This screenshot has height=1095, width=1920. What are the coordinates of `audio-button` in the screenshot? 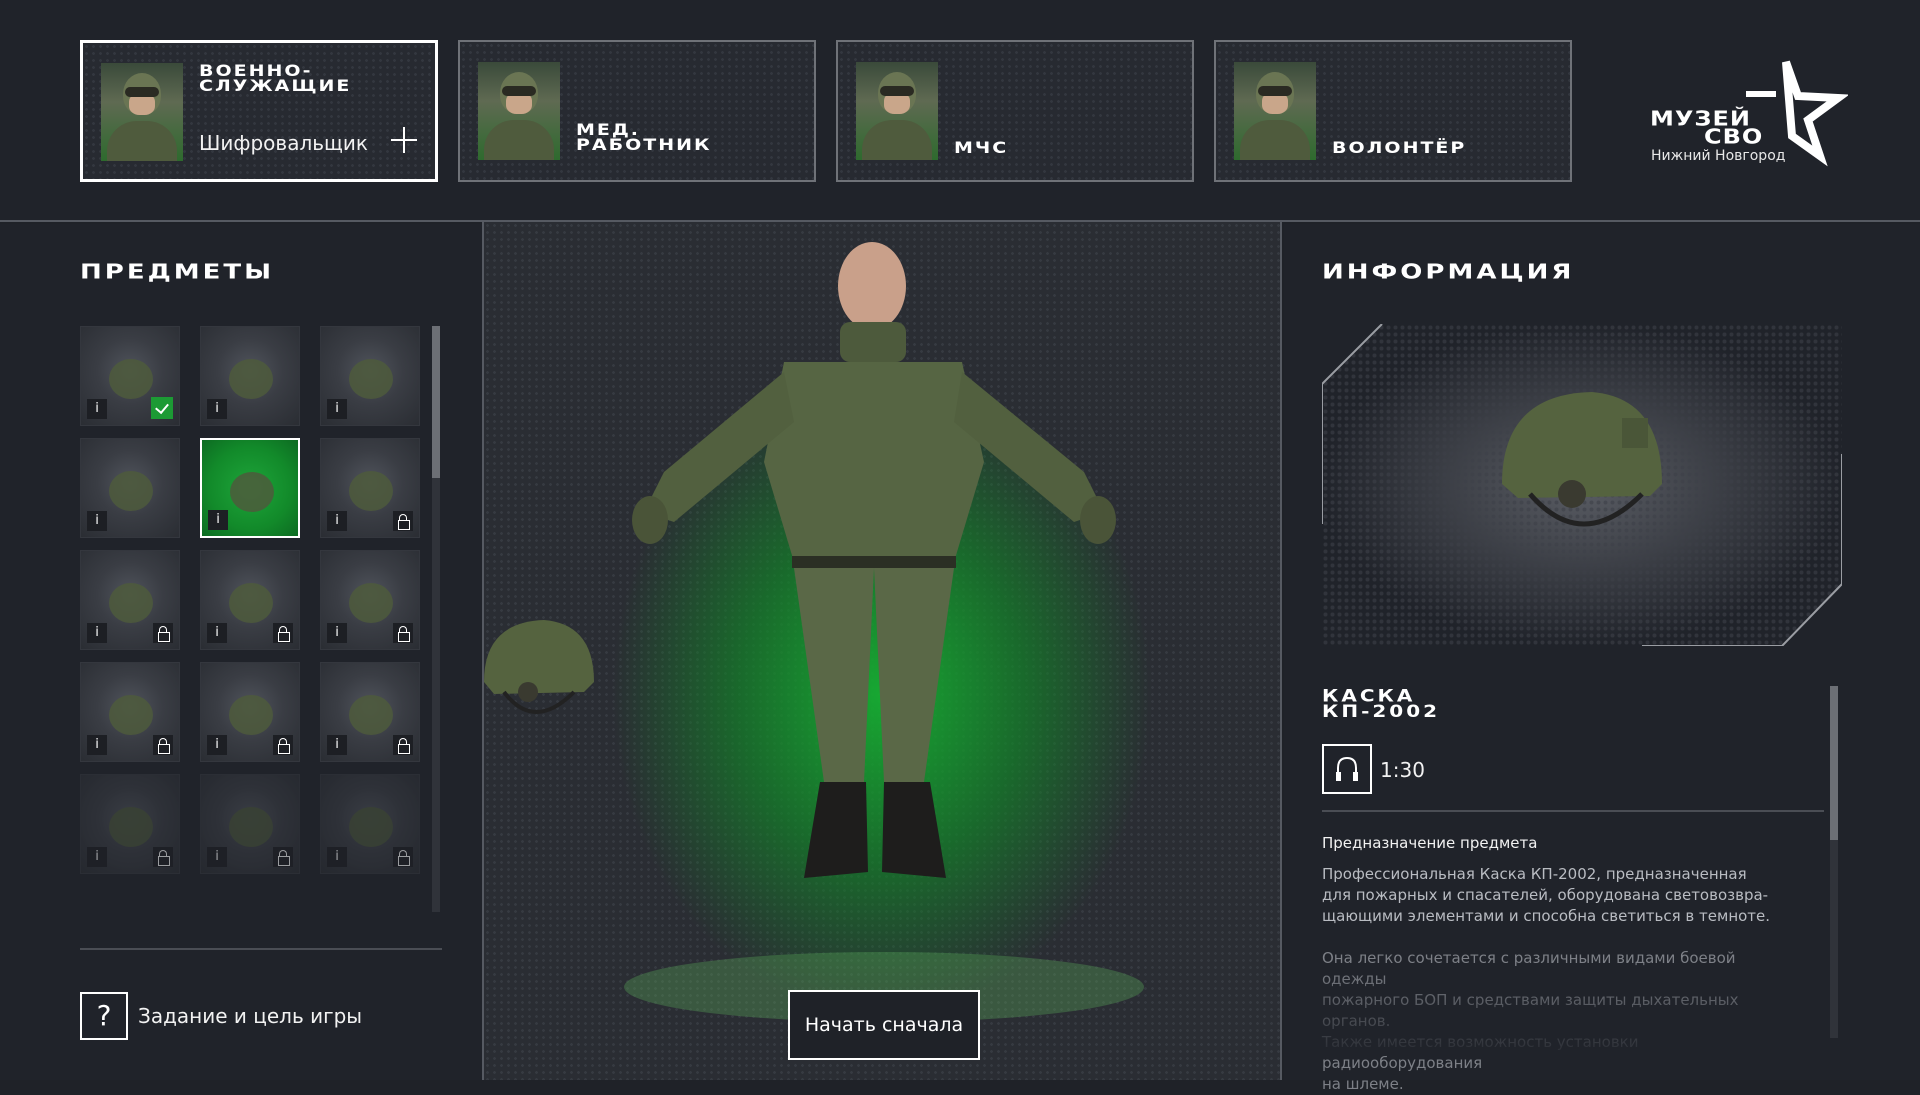 It's located at (1347, 769).